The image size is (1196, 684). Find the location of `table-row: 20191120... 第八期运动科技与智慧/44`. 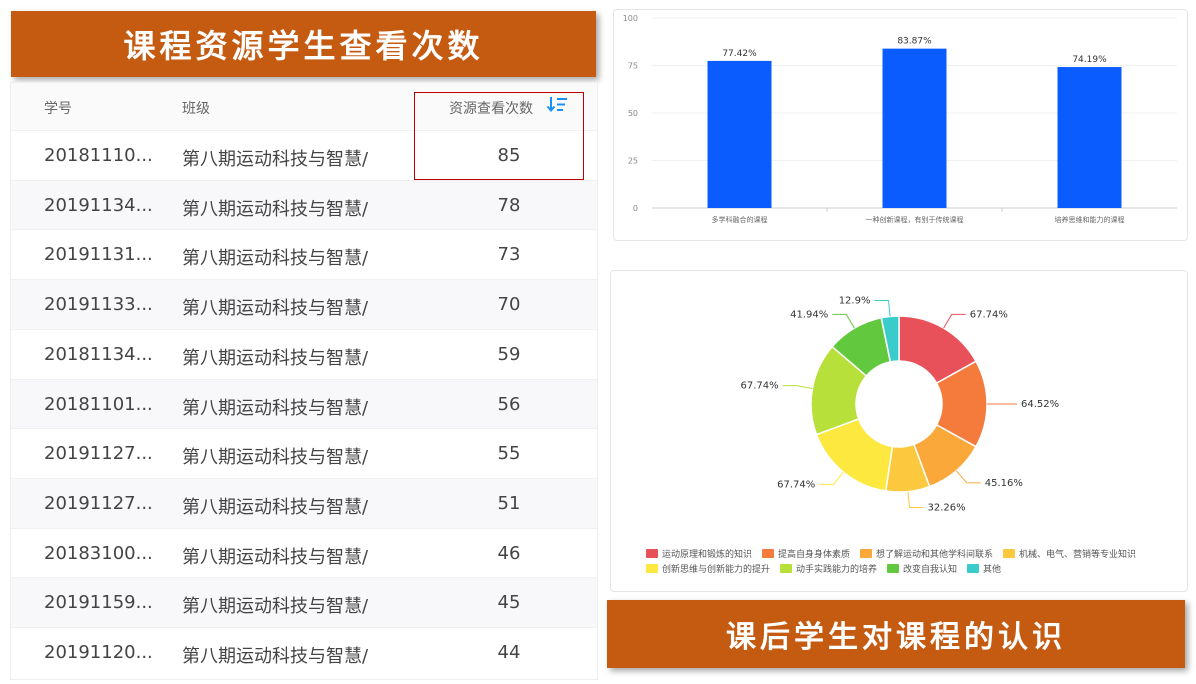

table-row: 20191120... 第八期运动科技与智慧/44 is located at coordinates (304, 652).